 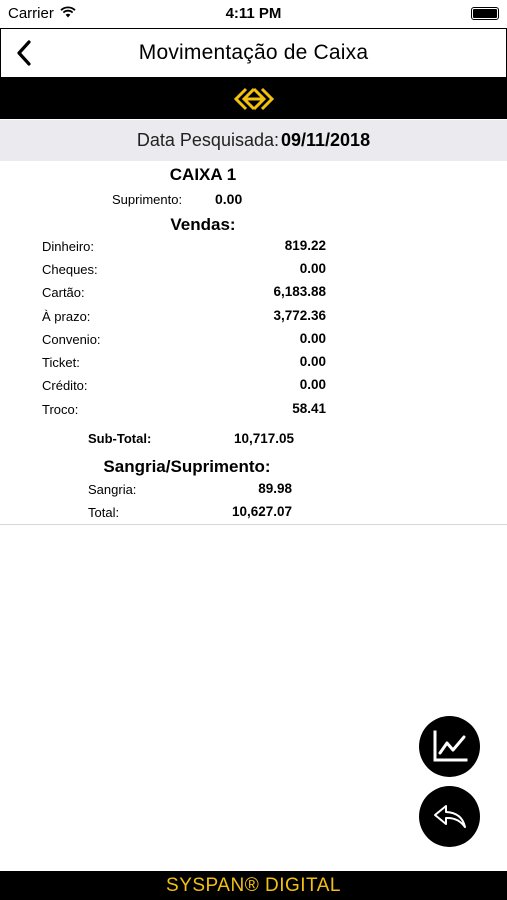 I want to click on reply-icon, so click(x=449, y=816).